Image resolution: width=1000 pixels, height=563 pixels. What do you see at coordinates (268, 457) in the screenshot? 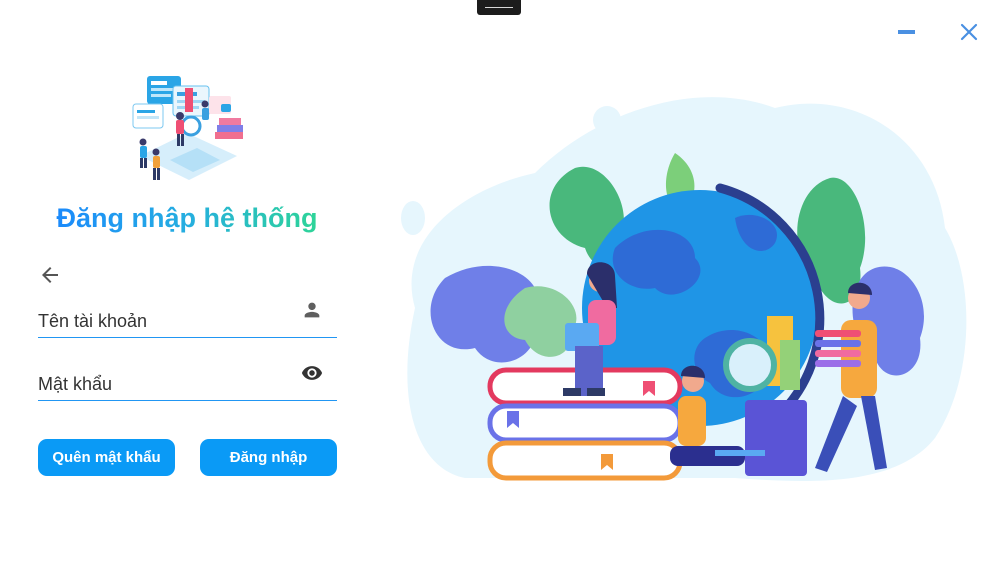
I see `login-button: Đăng nhập` at bounding box center [268, 457].